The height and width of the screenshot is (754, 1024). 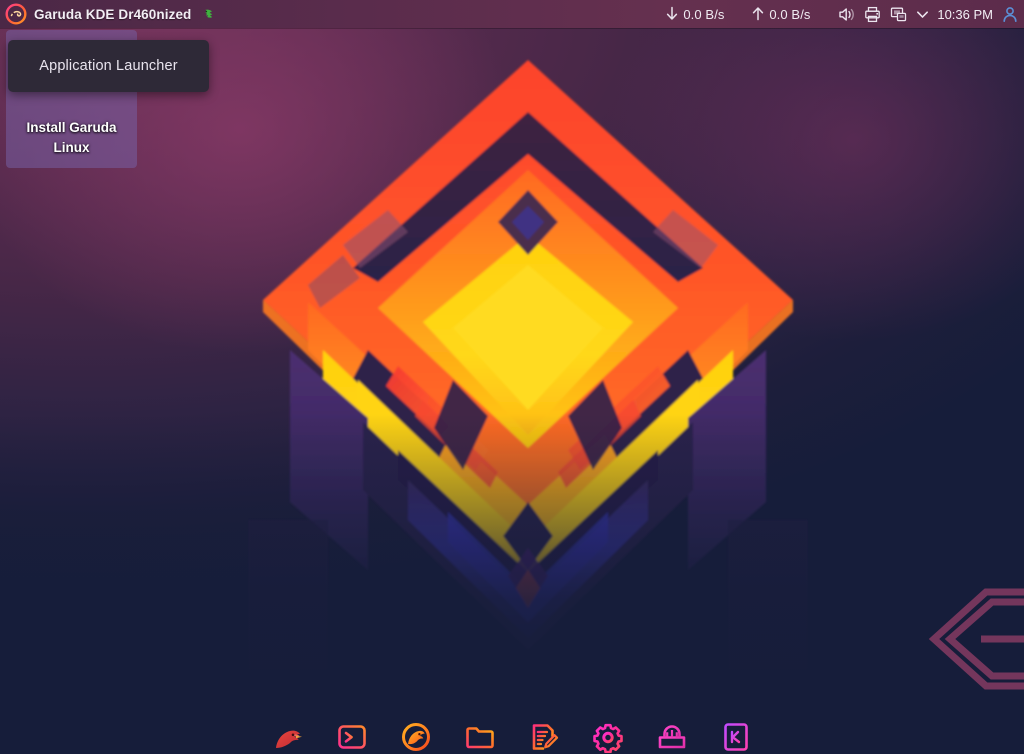 I want to click on dock-item-system-settings, so click(x=608, y=737).